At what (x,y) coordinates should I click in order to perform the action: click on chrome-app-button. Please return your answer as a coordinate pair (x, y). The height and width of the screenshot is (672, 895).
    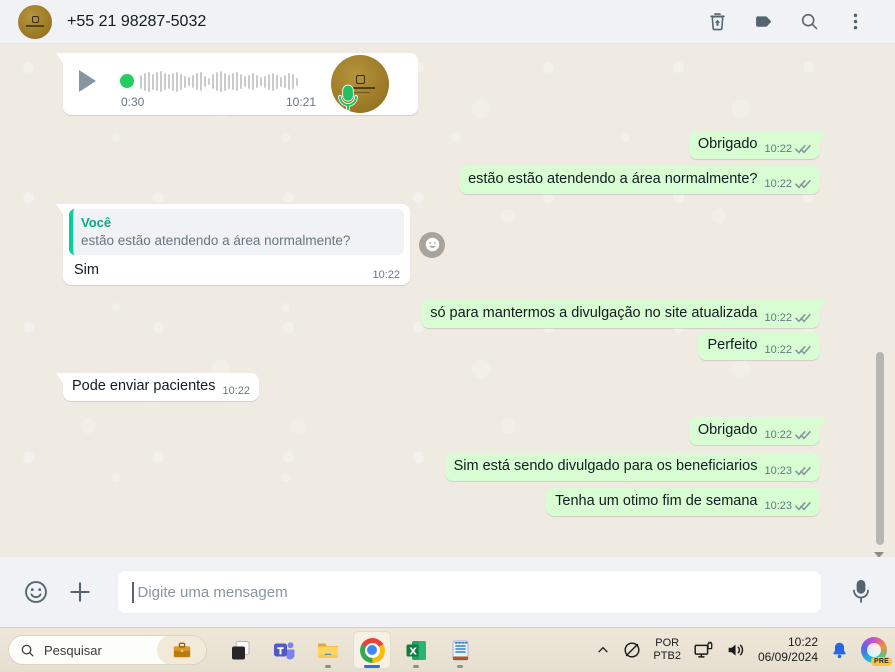
    Looking at the image, I should click on (372, 650).